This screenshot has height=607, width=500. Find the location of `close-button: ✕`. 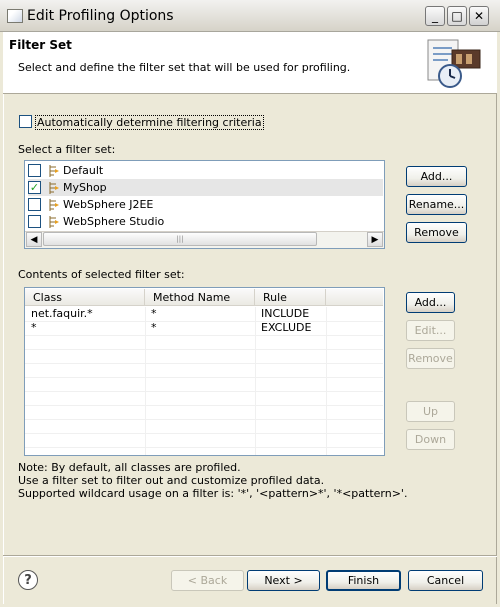

close-button: ✕ is located at coordinates (479, 16).